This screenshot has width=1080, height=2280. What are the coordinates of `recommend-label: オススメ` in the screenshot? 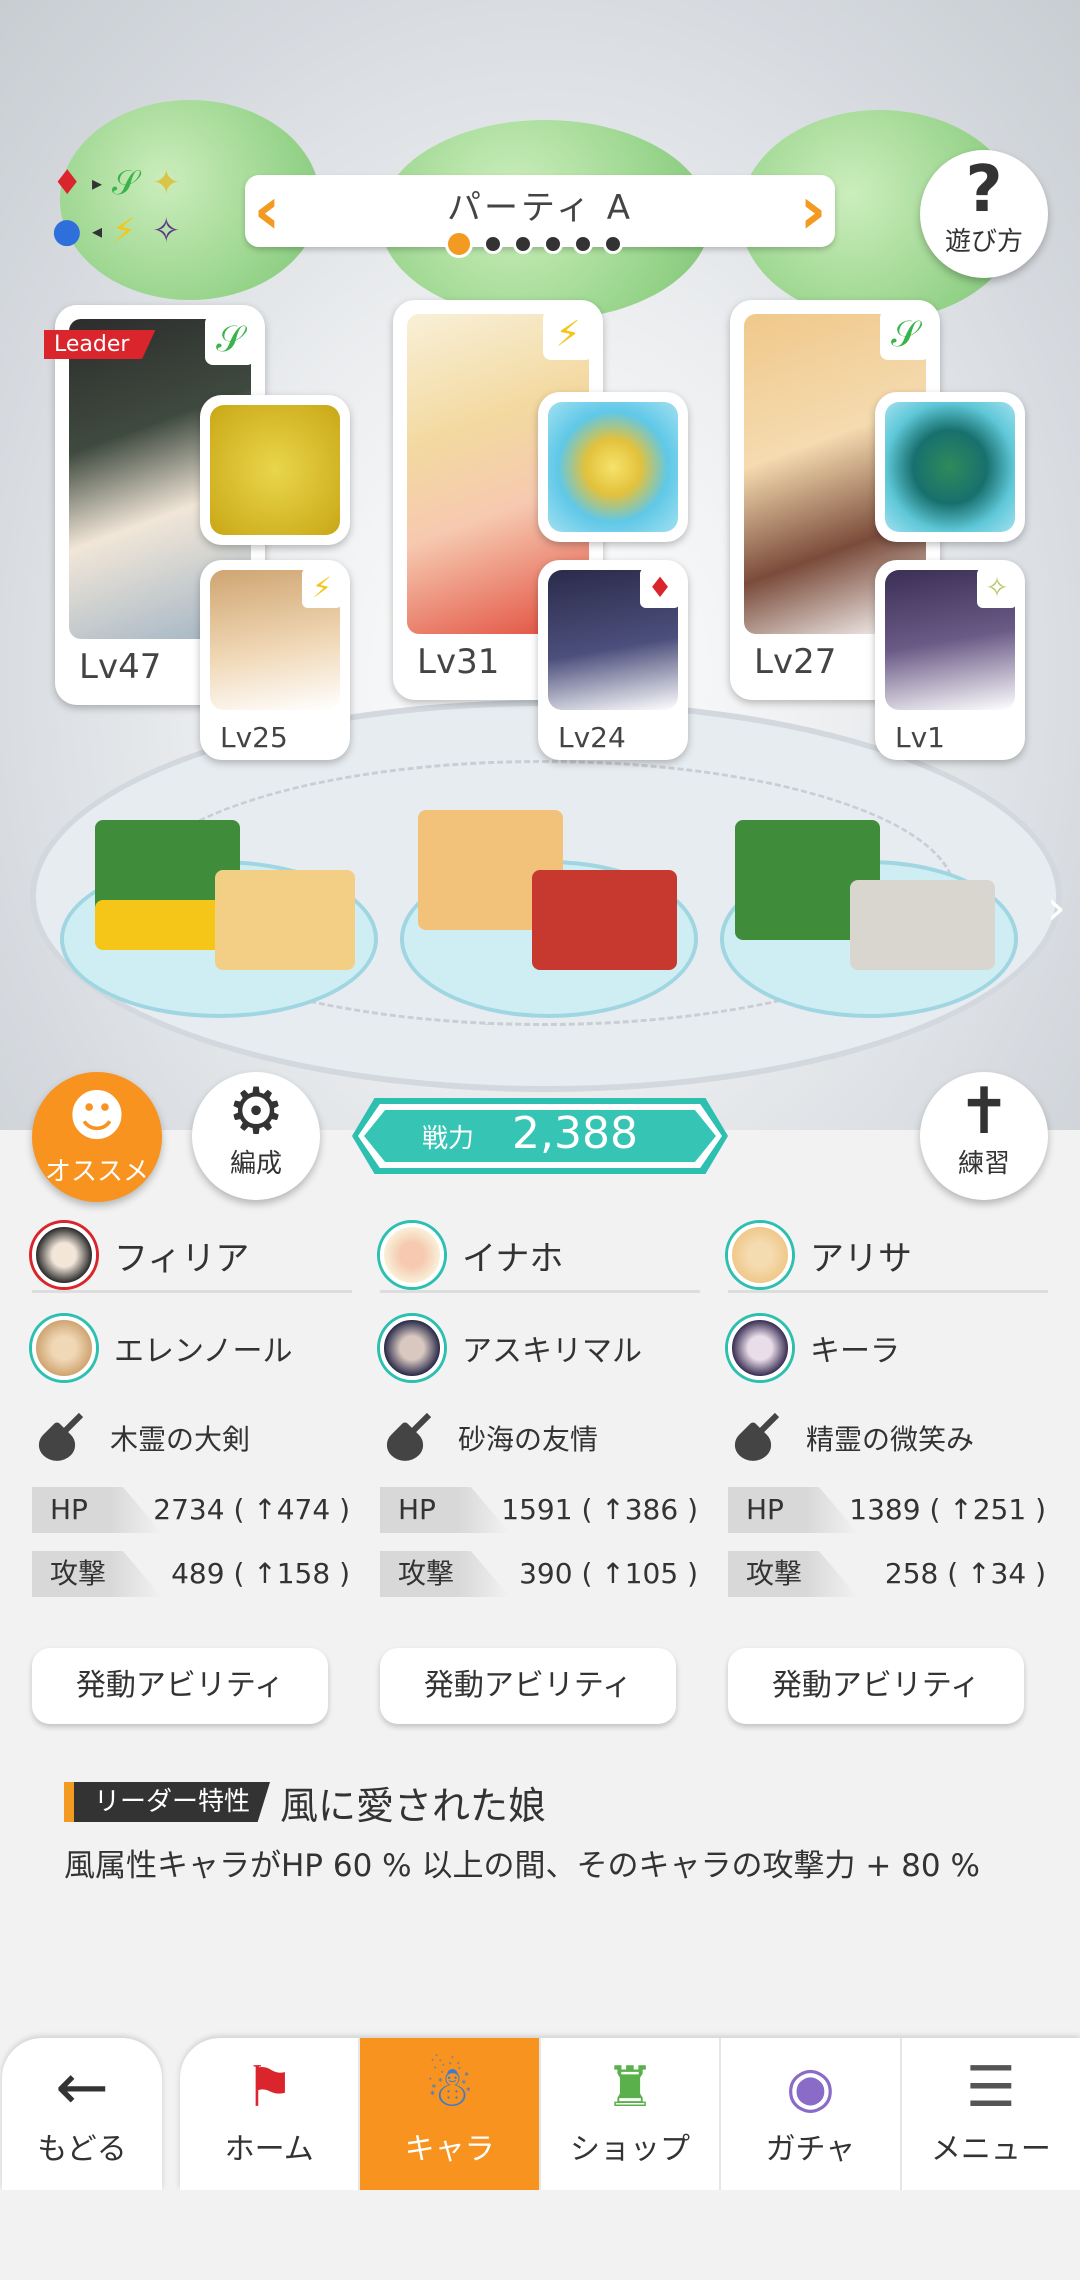 It's located at (96, 1172).